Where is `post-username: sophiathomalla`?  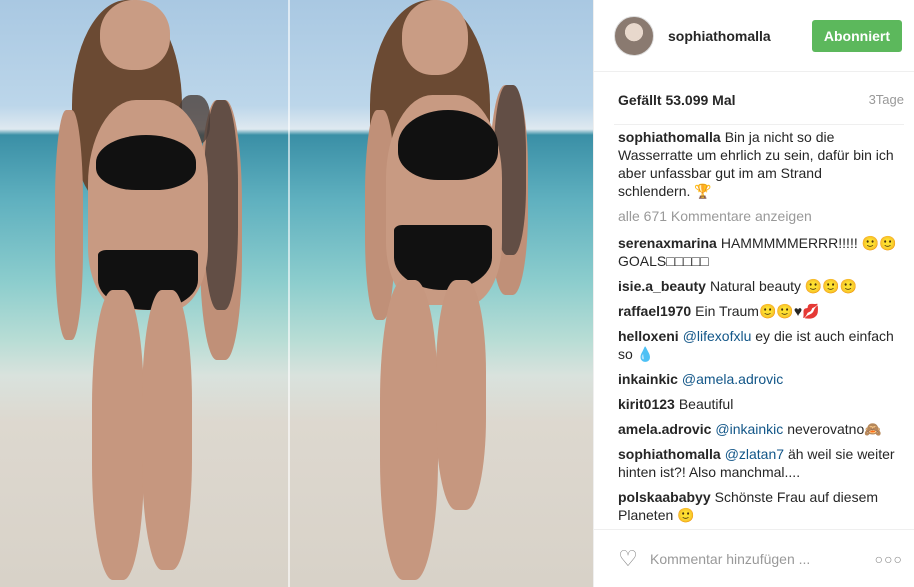
post-username: sophiathomalla is located at coordinates (740, 36).